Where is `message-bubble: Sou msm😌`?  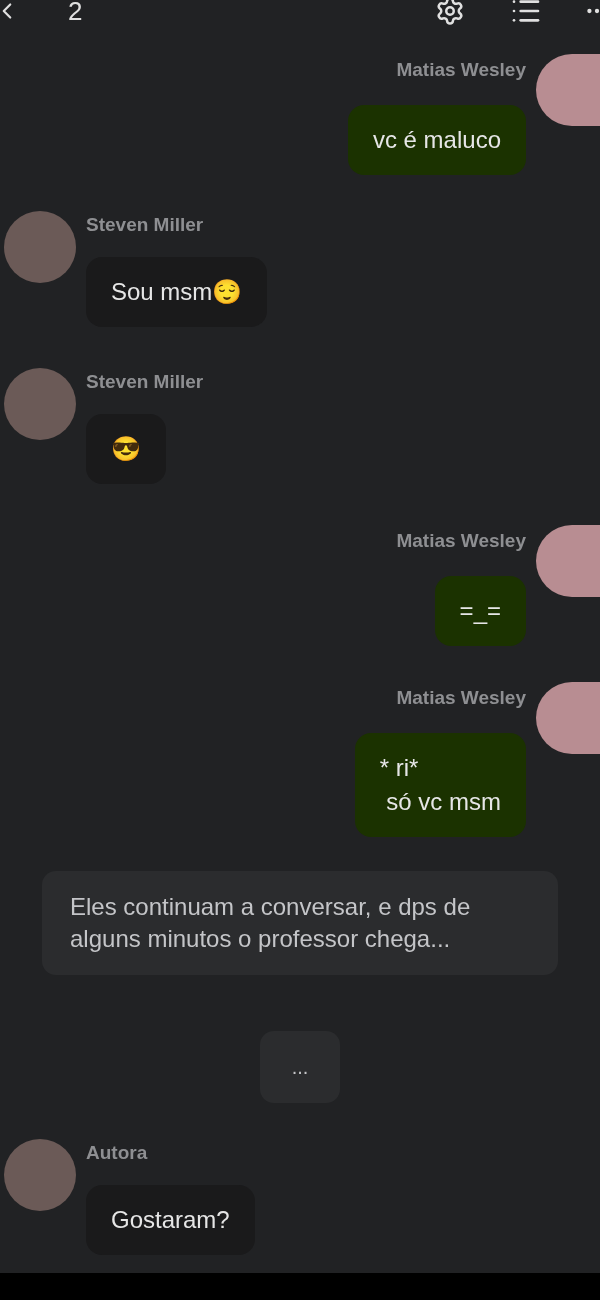
message-bubble: Sou msm😌 is located at coordinates (177, 292).